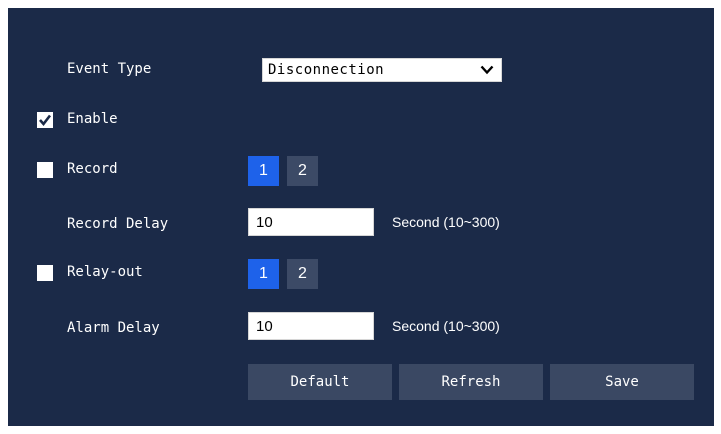 This screenshot has height=434, width=721. I want to click on alarm-delay-input, so click(311, 326).